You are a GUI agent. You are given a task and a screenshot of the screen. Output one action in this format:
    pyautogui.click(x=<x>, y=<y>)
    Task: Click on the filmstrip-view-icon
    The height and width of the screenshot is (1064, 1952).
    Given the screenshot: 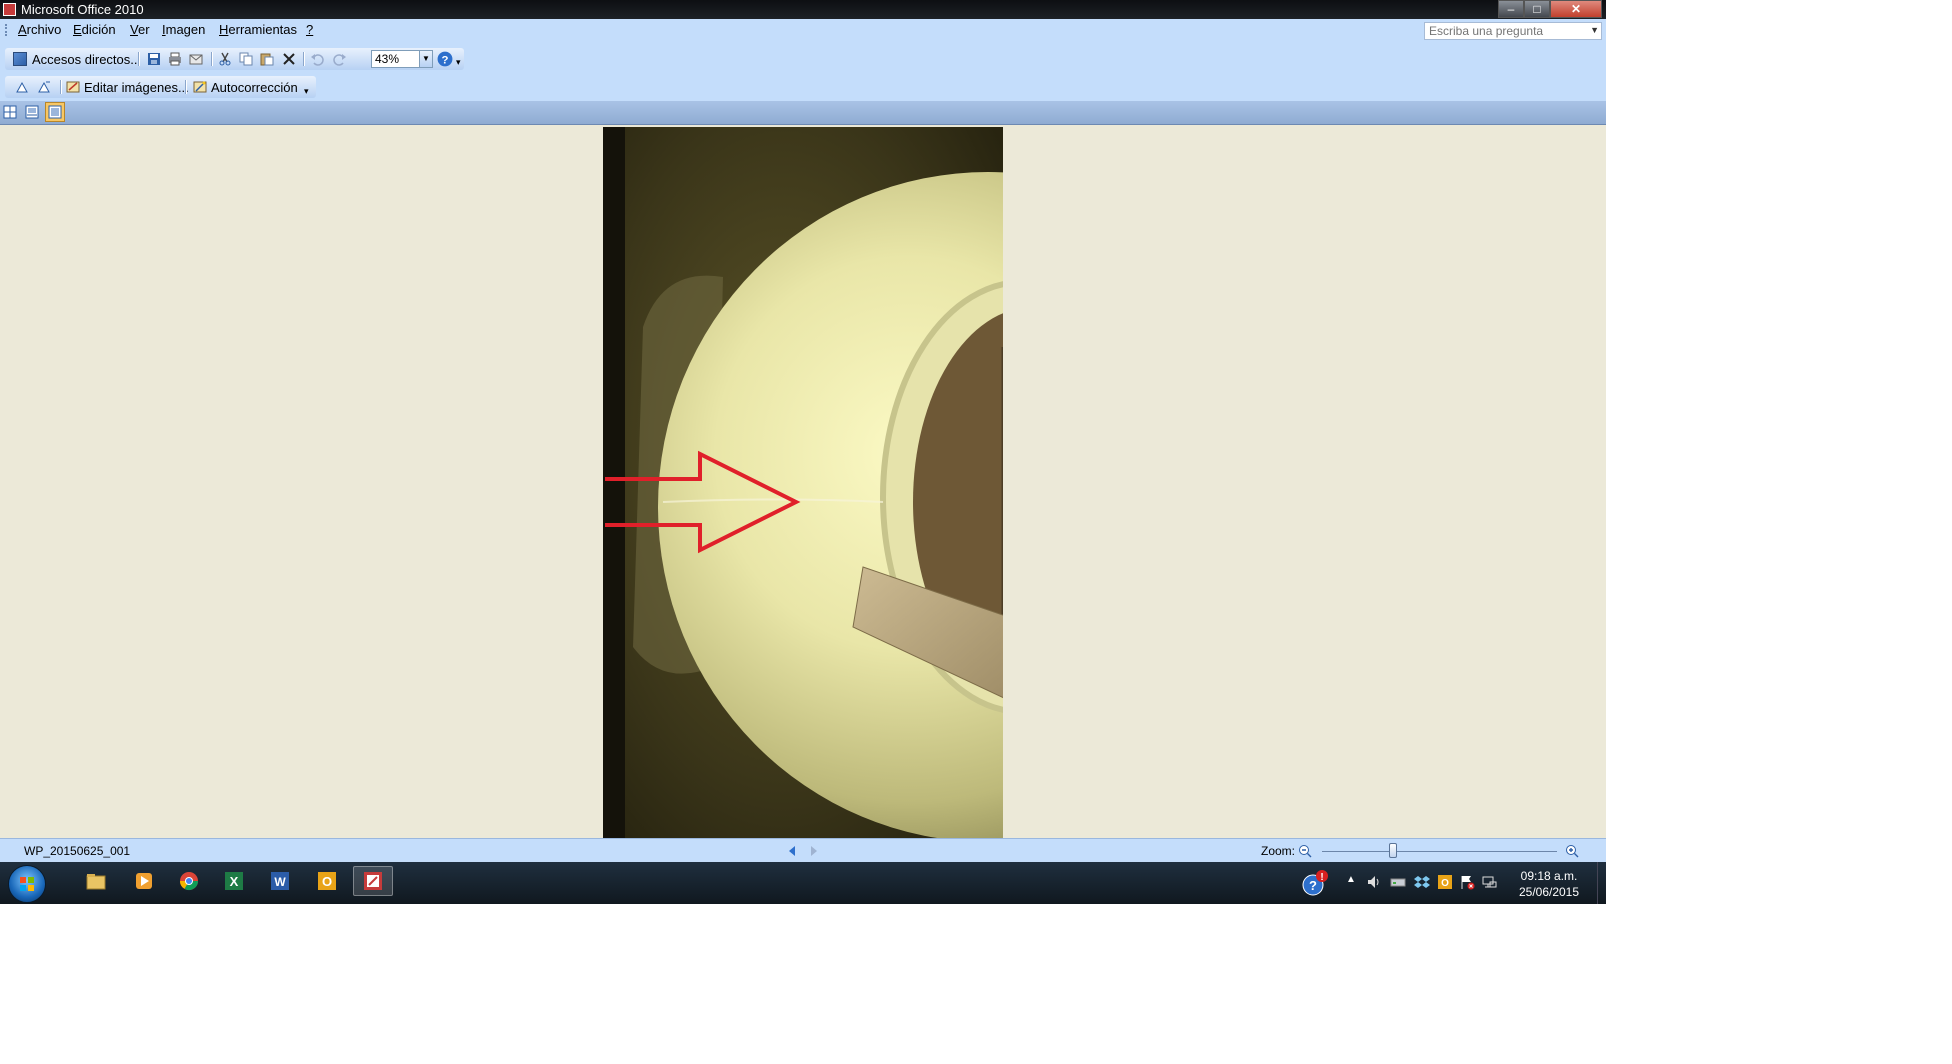 What is the action you would take?
    pyautogui.click(x=32, y=112)
    